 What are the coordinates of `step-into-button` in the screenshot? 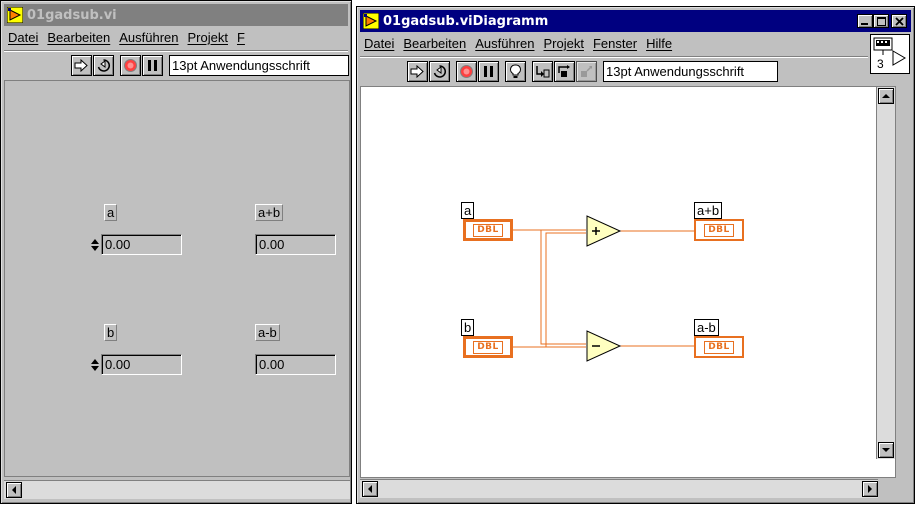 It's located at (542, 71).